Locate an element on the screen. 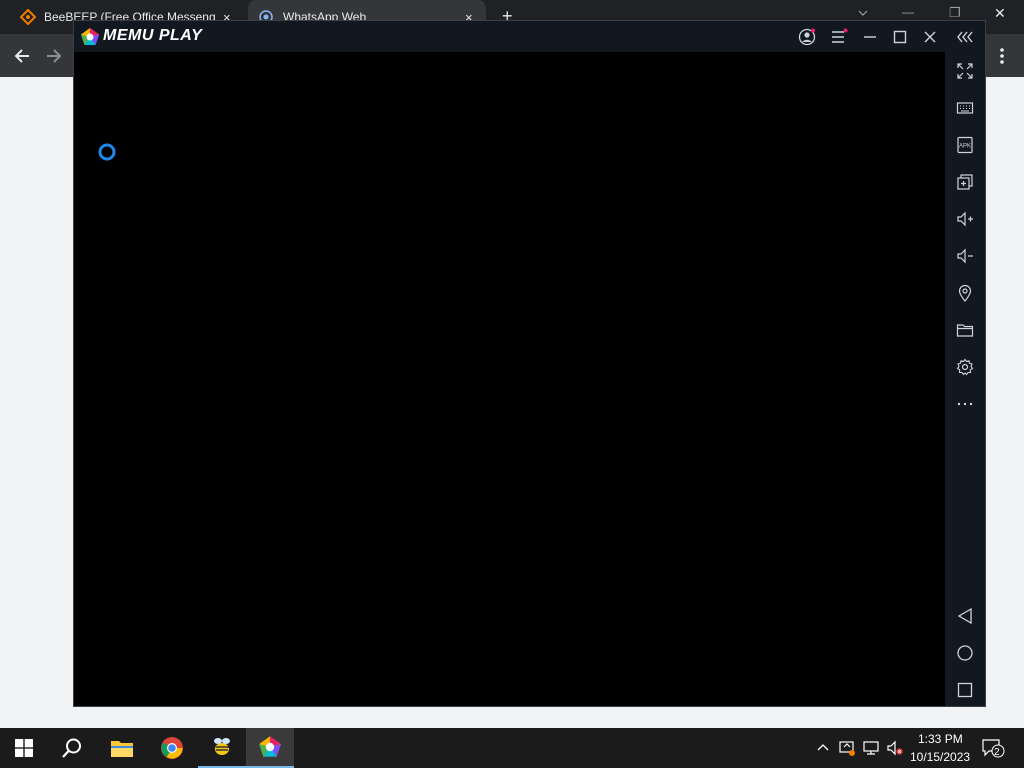 Image resolution: width=1024 pixels, height=768 pixels. window-close-button: ✕ is located at coordinates (1000, 13).